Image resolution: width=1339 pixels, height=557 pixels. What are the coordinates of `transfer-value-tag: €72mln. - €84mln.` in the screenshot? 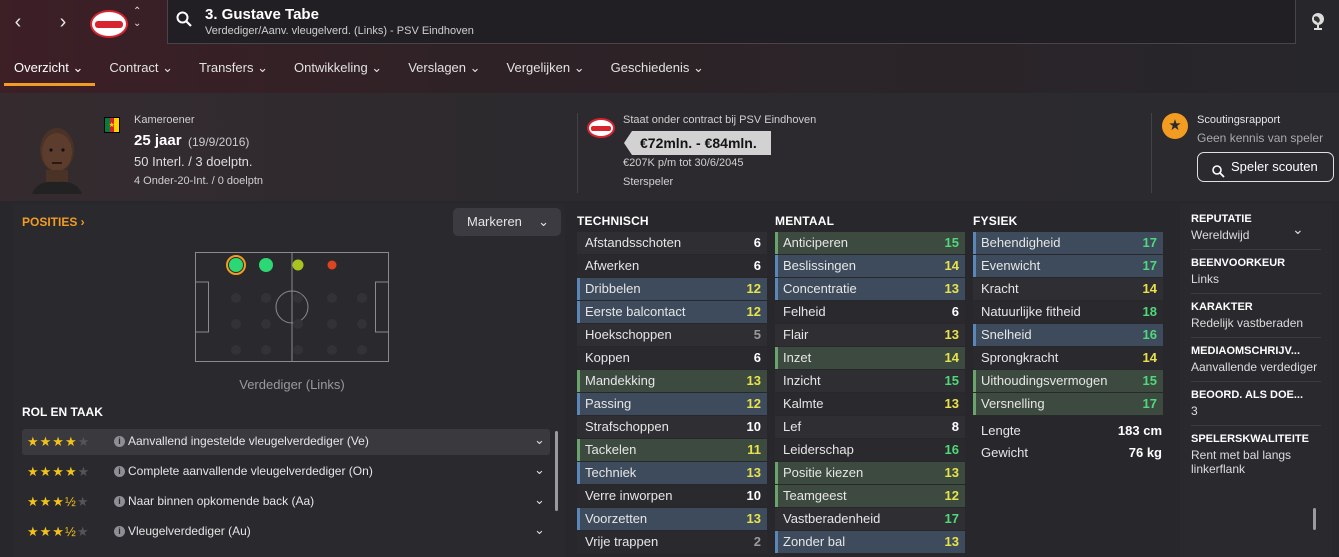 It's located at (697, 143).